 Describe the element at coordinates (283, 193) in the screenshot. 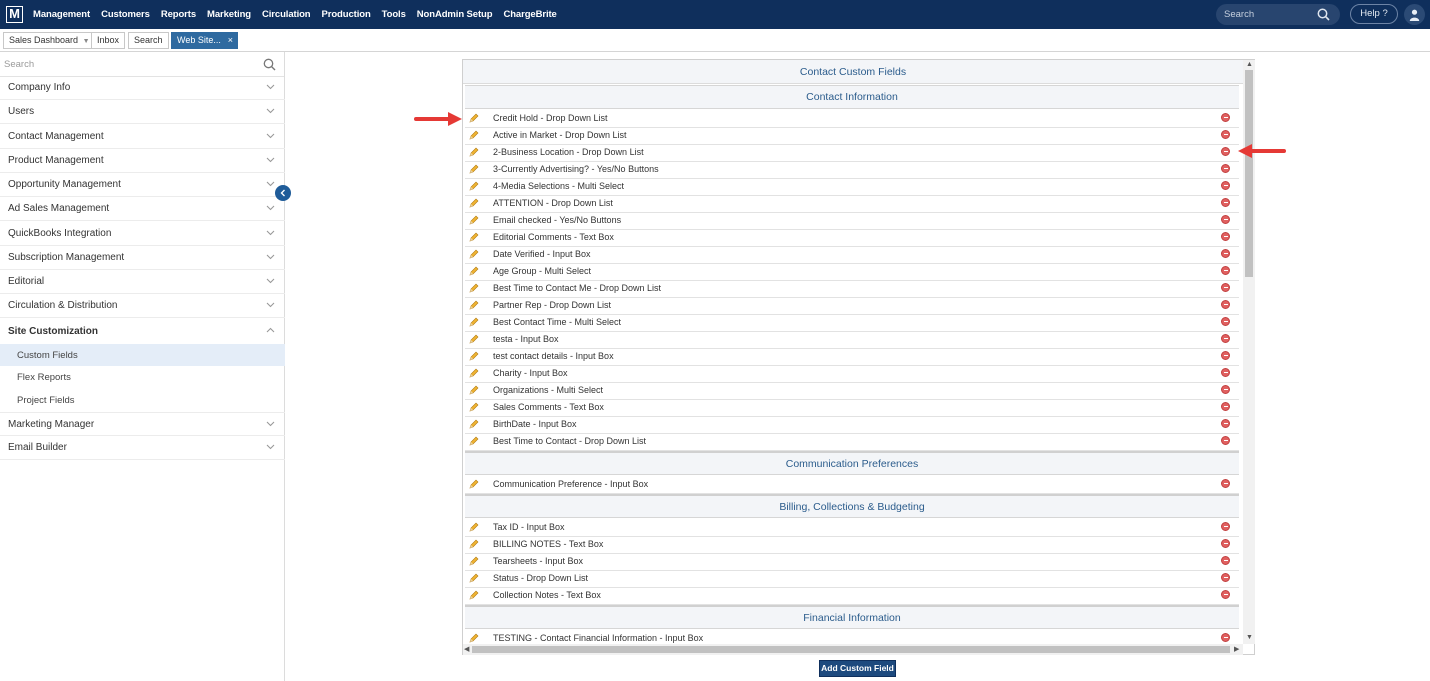

I see `collapse-sidebar-button` at that location.